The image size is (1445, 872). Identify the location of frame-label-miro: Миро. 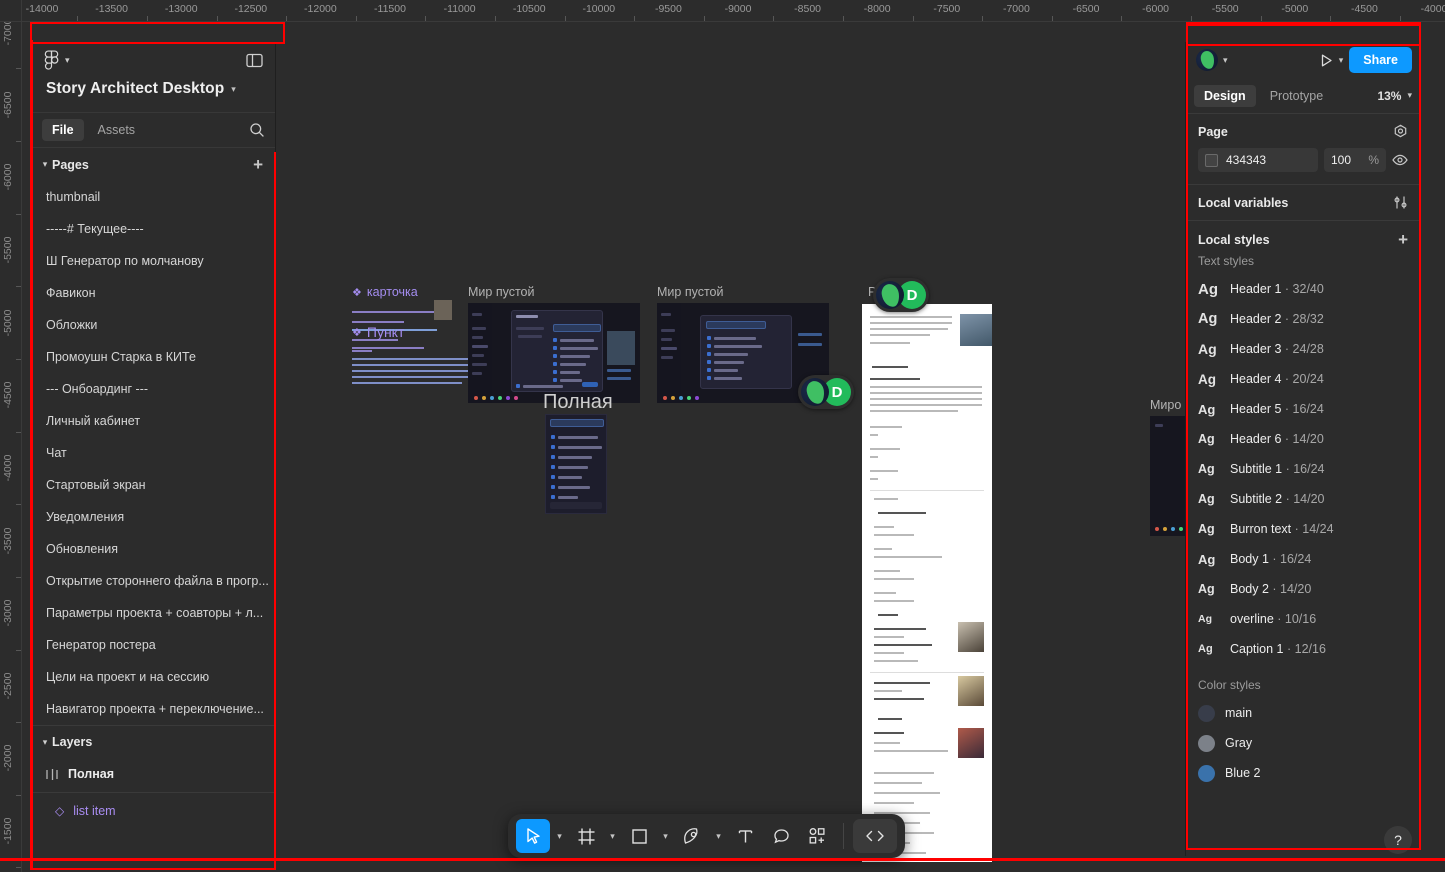
(1165, 405).